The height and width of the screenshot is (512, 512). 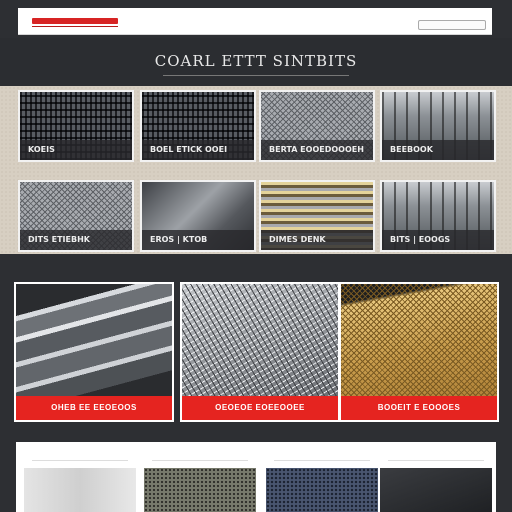 I want to click on featured-card: OHEB EE EEOEOOS, so click(x=94, y=352).